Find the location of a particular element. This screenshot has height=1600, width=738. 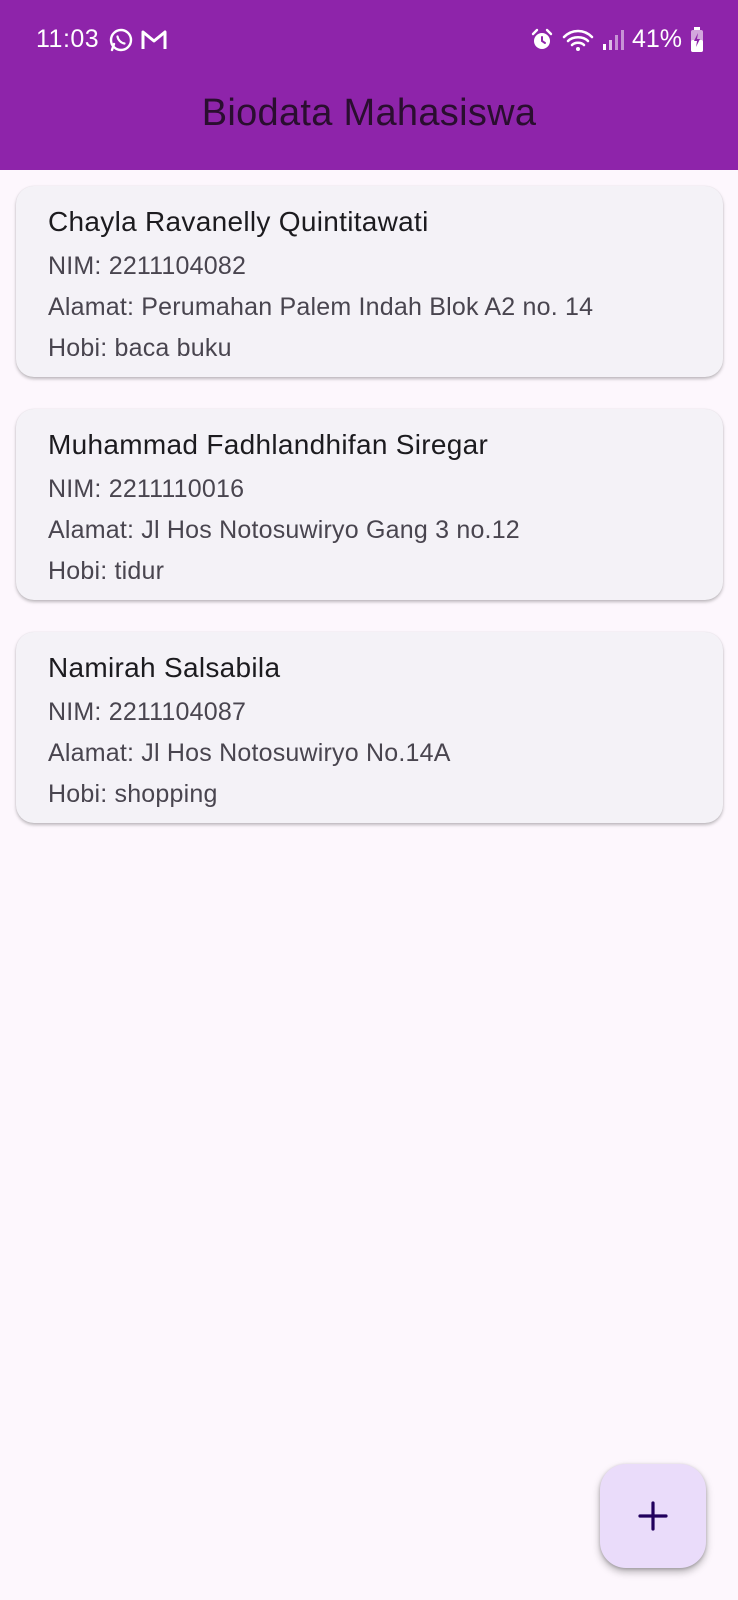

student-hobby: Hobi: tidur is located at coordinates (106, 571).